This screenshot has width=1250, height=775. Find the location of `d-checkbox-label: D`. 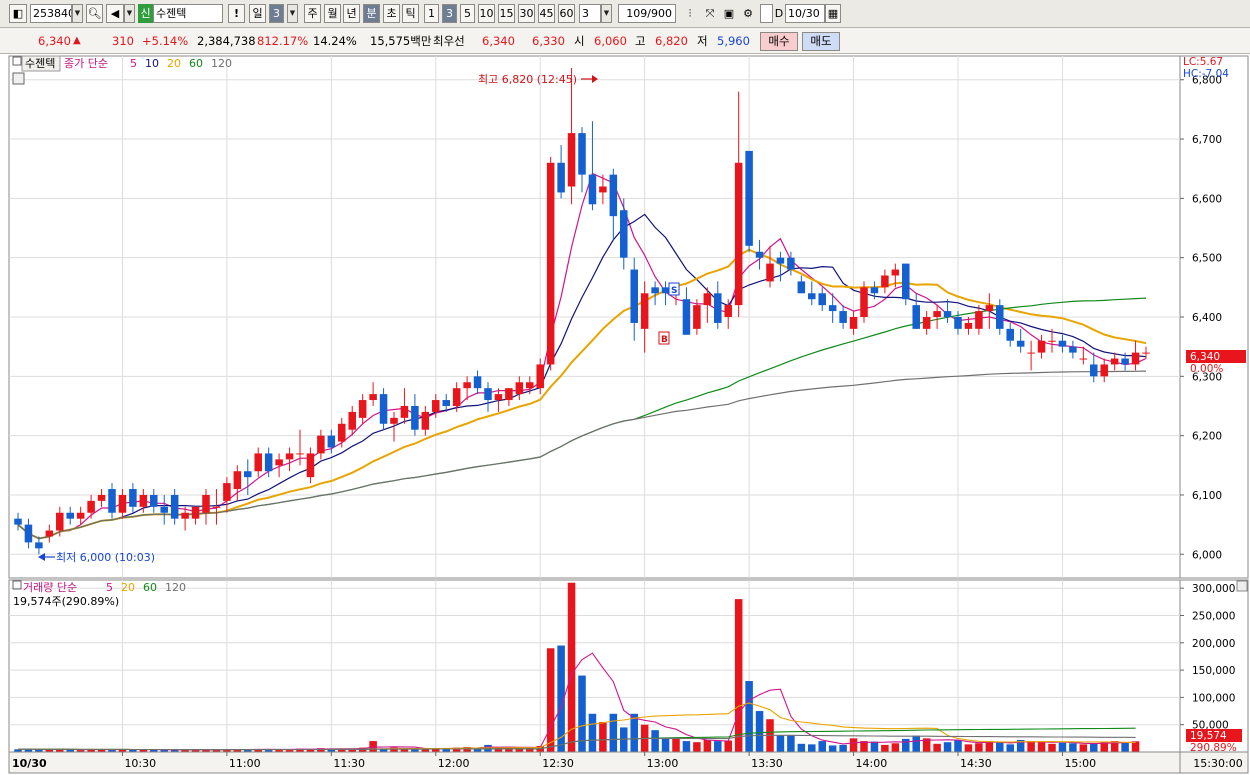

d-checkbox-label: D is located at coordinates (779, 13).